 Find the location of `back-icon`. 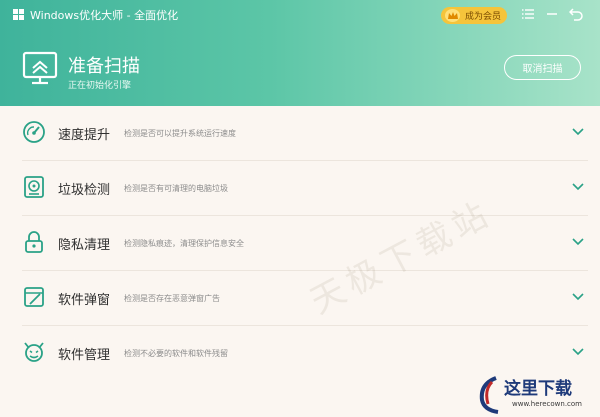

back-icon is located at coordinates (575, 14).